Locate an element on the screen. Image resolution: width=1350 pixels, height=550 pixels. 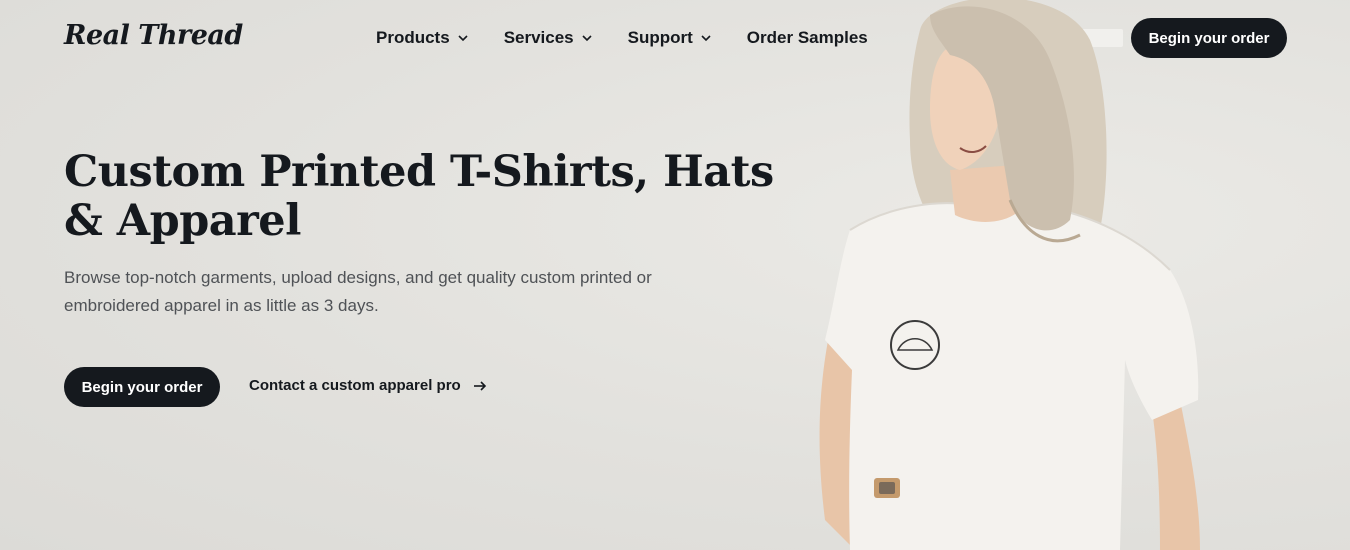
nav-support: Support is located at coordinates (670, 38).